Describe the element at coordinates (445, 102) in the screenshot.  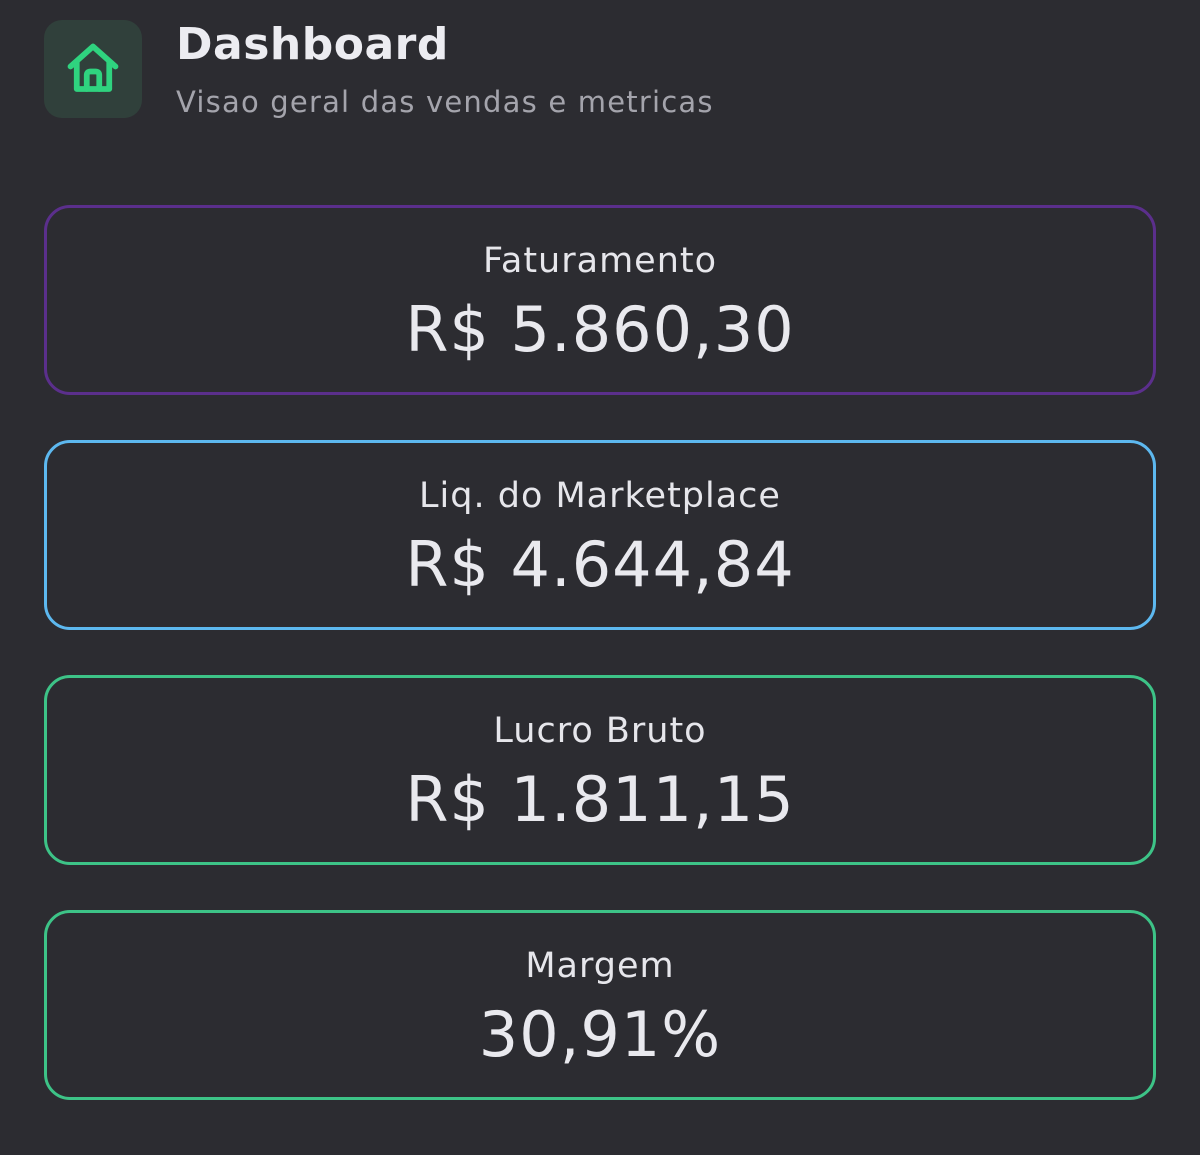
I see `page-subtitle: Visao geral das vendas e metricas` at that location.